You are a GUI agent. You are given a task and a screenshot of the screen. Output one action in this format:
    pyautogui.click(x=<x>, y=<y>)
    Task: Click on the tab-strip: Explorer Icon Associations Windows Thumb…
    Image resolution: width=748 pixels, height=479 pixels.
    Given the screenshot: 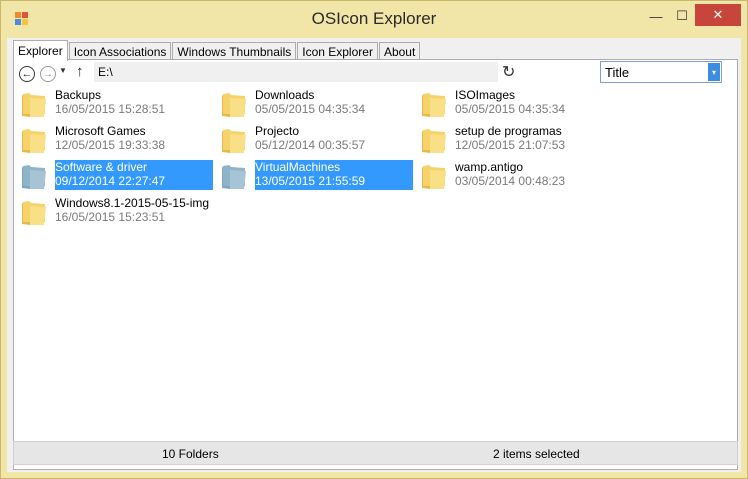 What is the action you would take?
    pyautogui.click(x=217, y=50)
    